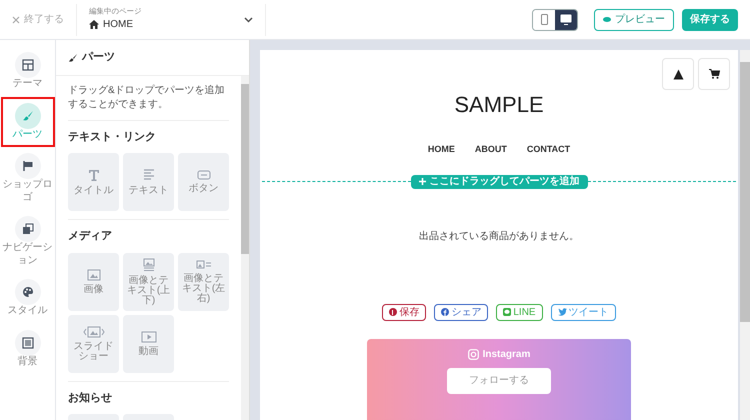 This screenshot has height=420, width=750. Describe the element at coordinates (583, 312) in the screenshot. I see `share-button: ツイート` at that location.